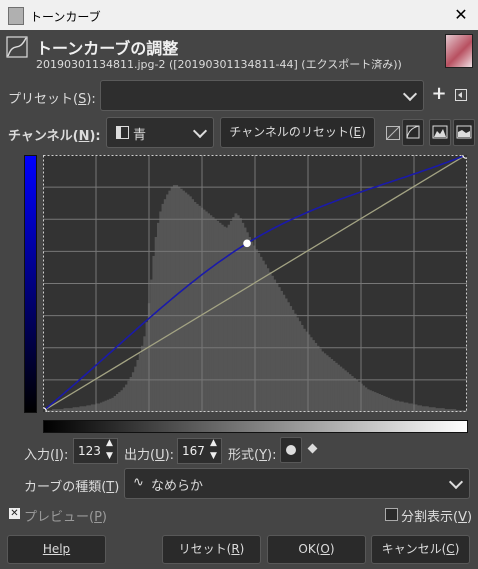  I want to click on reset-button: リセット(R), so click(211, 549).